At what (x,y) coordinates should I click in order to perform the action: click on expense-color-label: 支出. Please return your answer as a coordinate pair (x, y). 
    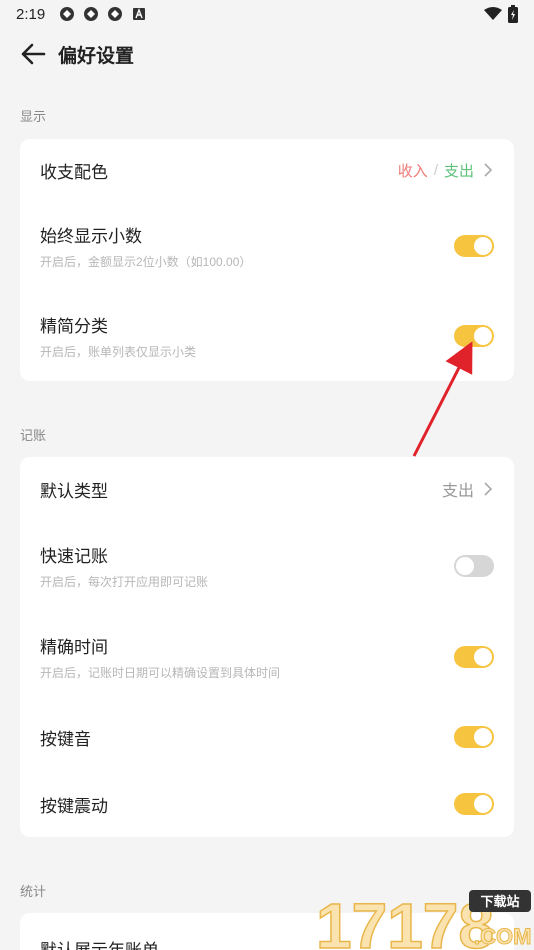
    Looking at the image, I should click on (458, 171).